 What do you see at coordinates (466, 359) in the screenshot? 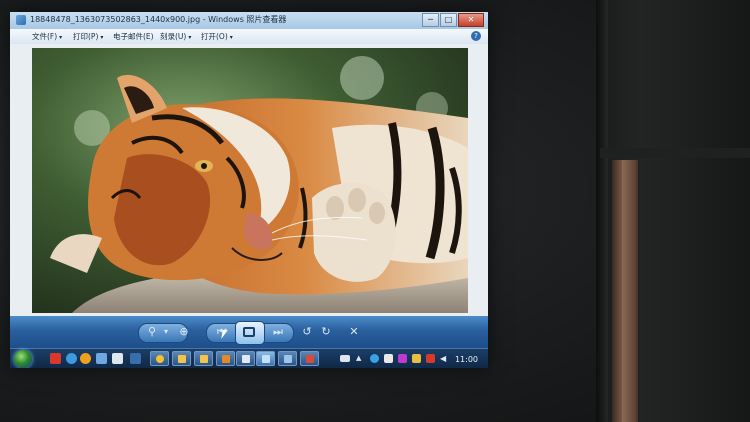
I see `taskbar-clock: 11:00` at bounding box center [466, 359].